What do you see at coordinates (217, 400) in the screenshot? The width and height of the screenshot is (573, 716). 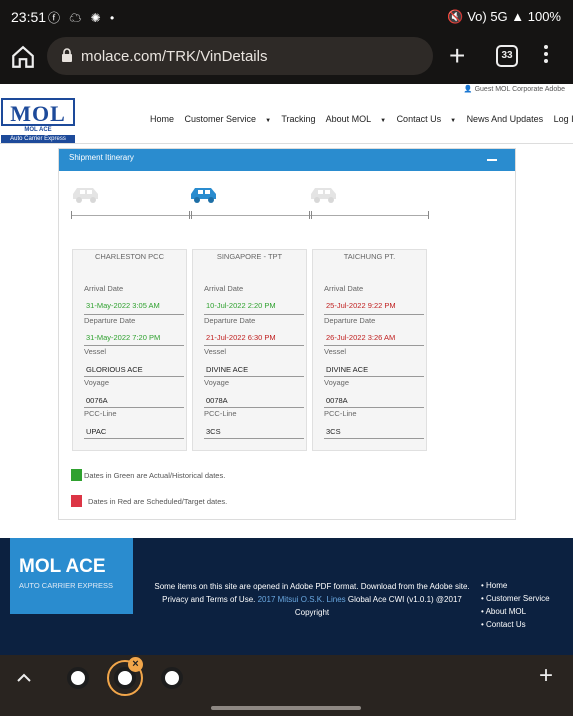 I see `voyage-value: 0078A` at bounding box center [217, 400].